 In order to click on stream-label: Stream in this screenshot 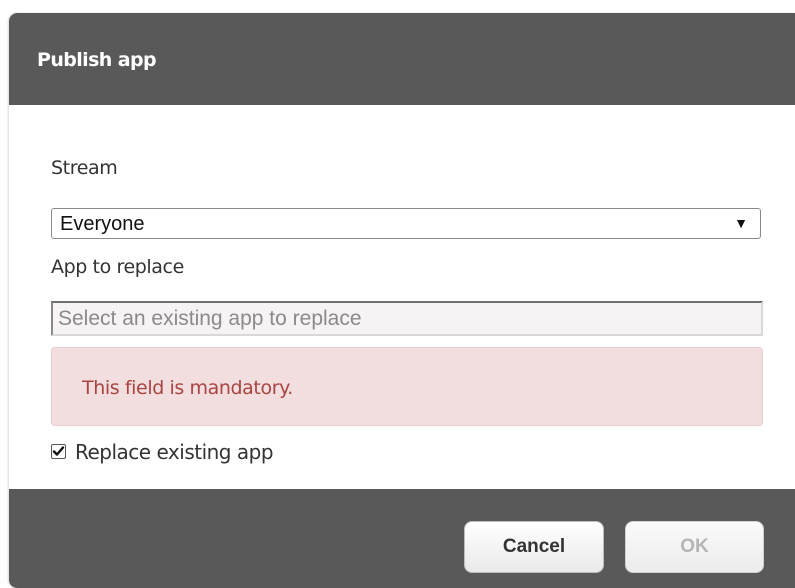, I will do `click(84, 168)`.